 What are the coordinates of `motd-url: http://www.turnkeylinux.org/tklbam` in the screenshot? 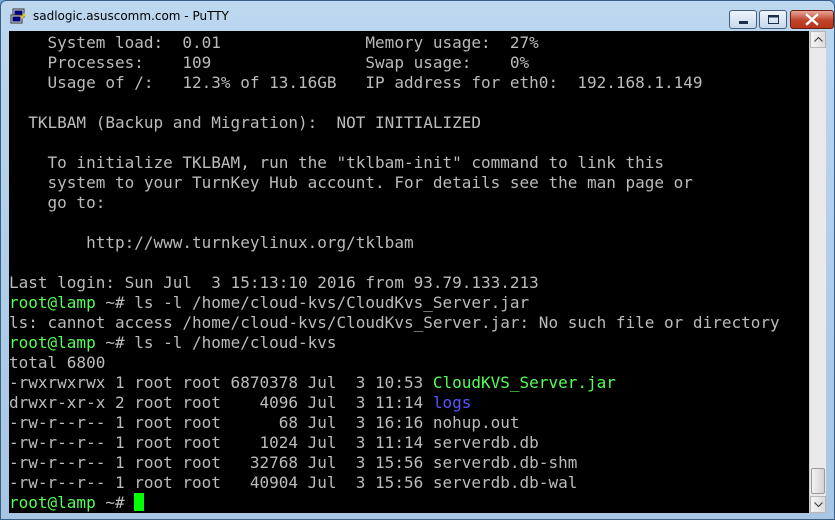 It's located at (211, 242).